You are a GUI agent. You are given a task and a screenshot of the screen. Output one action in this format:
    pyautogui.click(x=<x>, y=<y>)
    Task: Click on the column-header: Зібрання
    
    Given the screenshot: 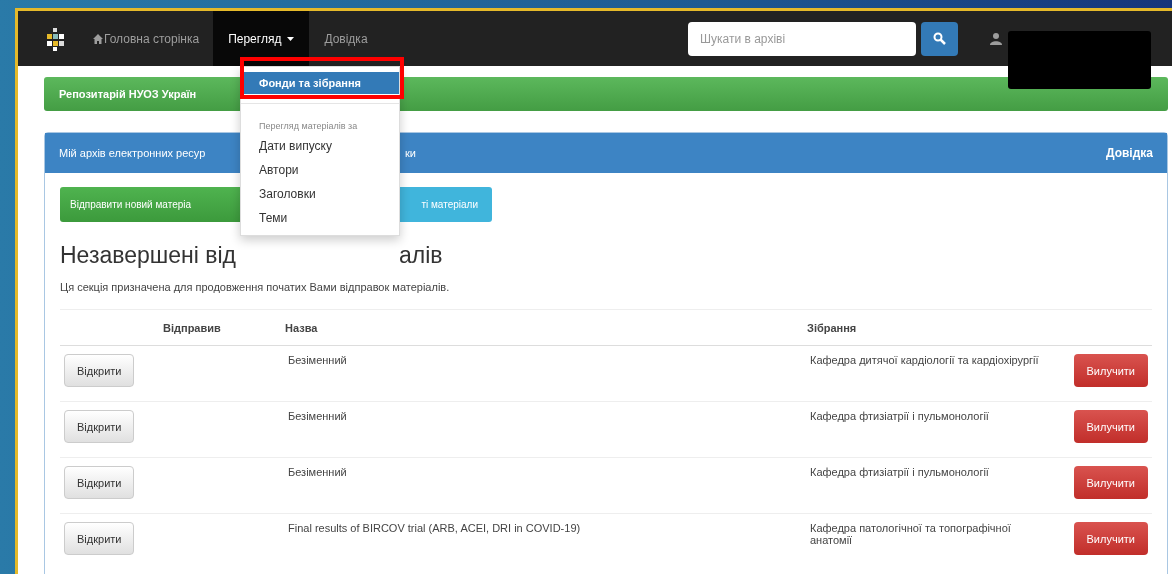 What is the action you would take?
    pyautogui.click(x=932, y=327)
    